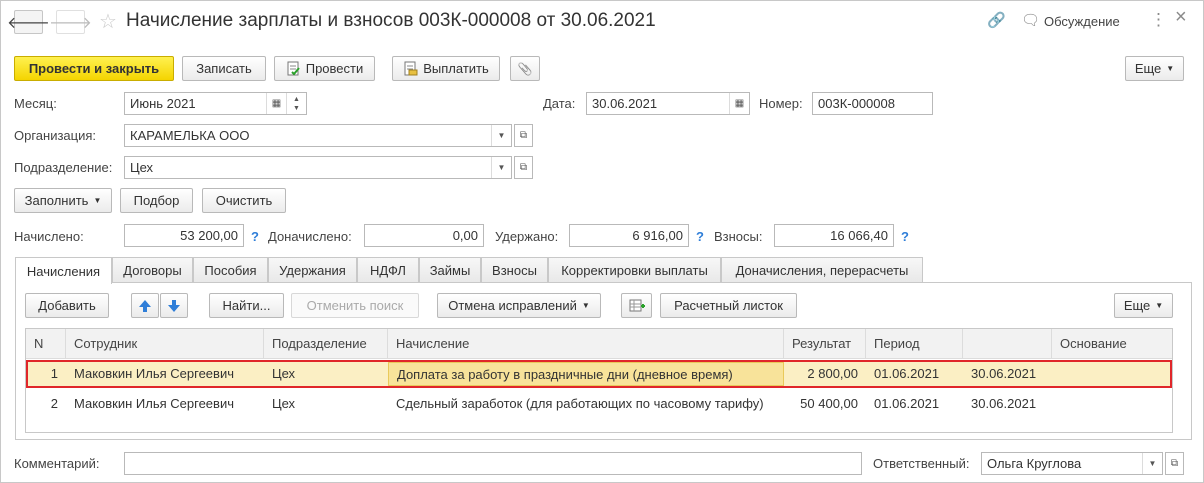 The image size is (1204, 483). Describe the element at coordinates (224, 68) in the screenshot. I see `save-button: Записать` at that location.